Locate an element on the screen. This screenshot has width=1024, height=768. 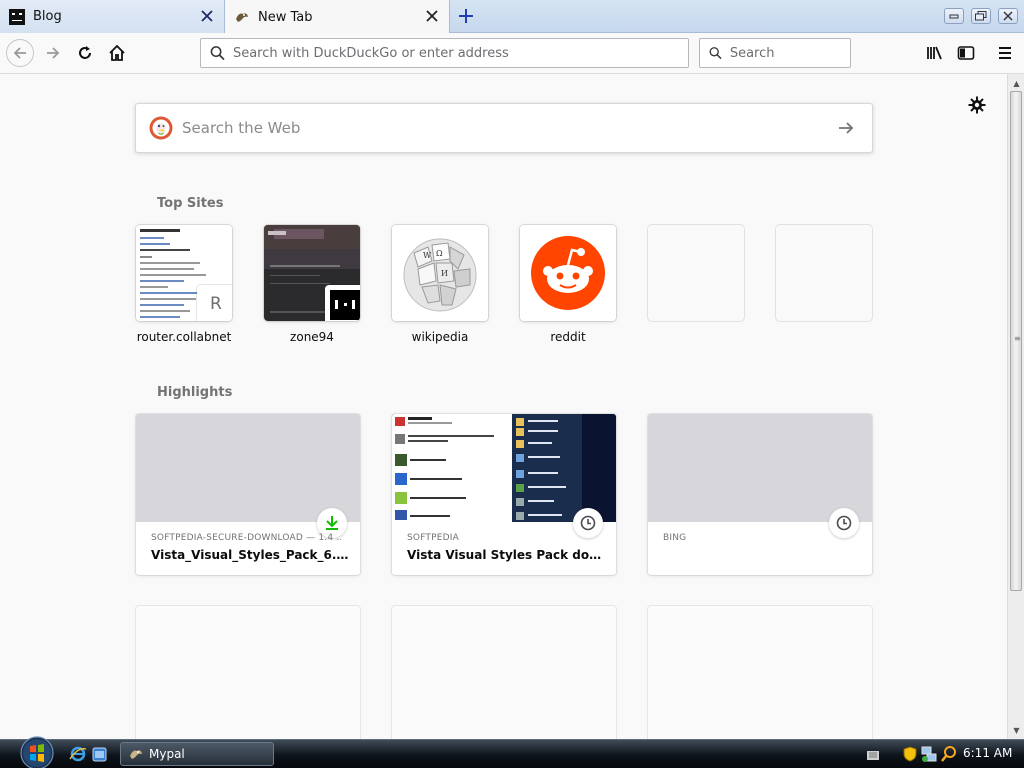
top-sites-heading: Top Sites is located at coordinates (190, 203).